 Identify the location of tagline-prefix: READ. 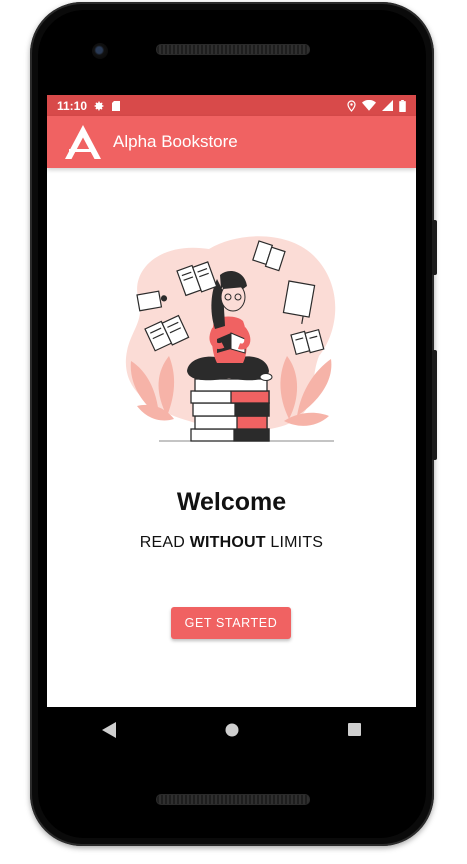
(164, 542).